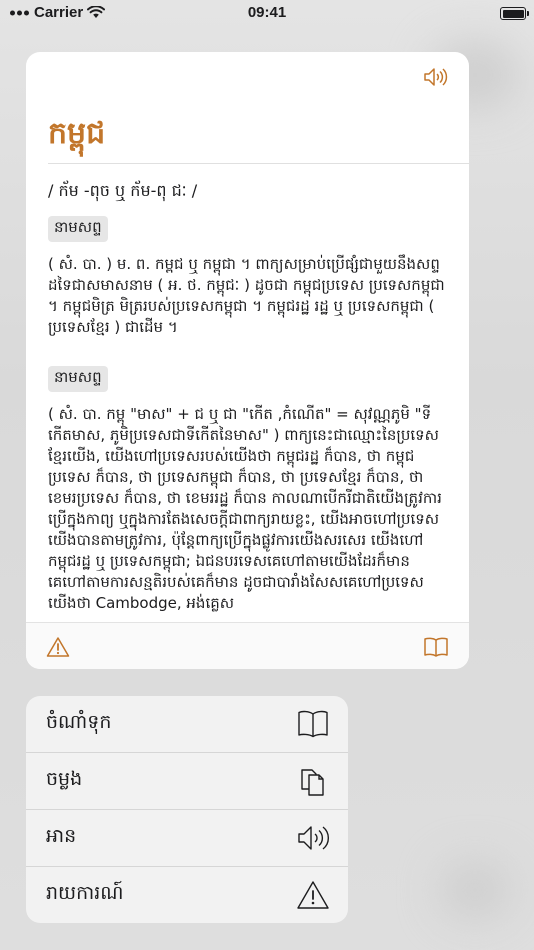  Describe the element at coordinates (247, 645) in the screenshot. I see `card-toolbar` at that location.